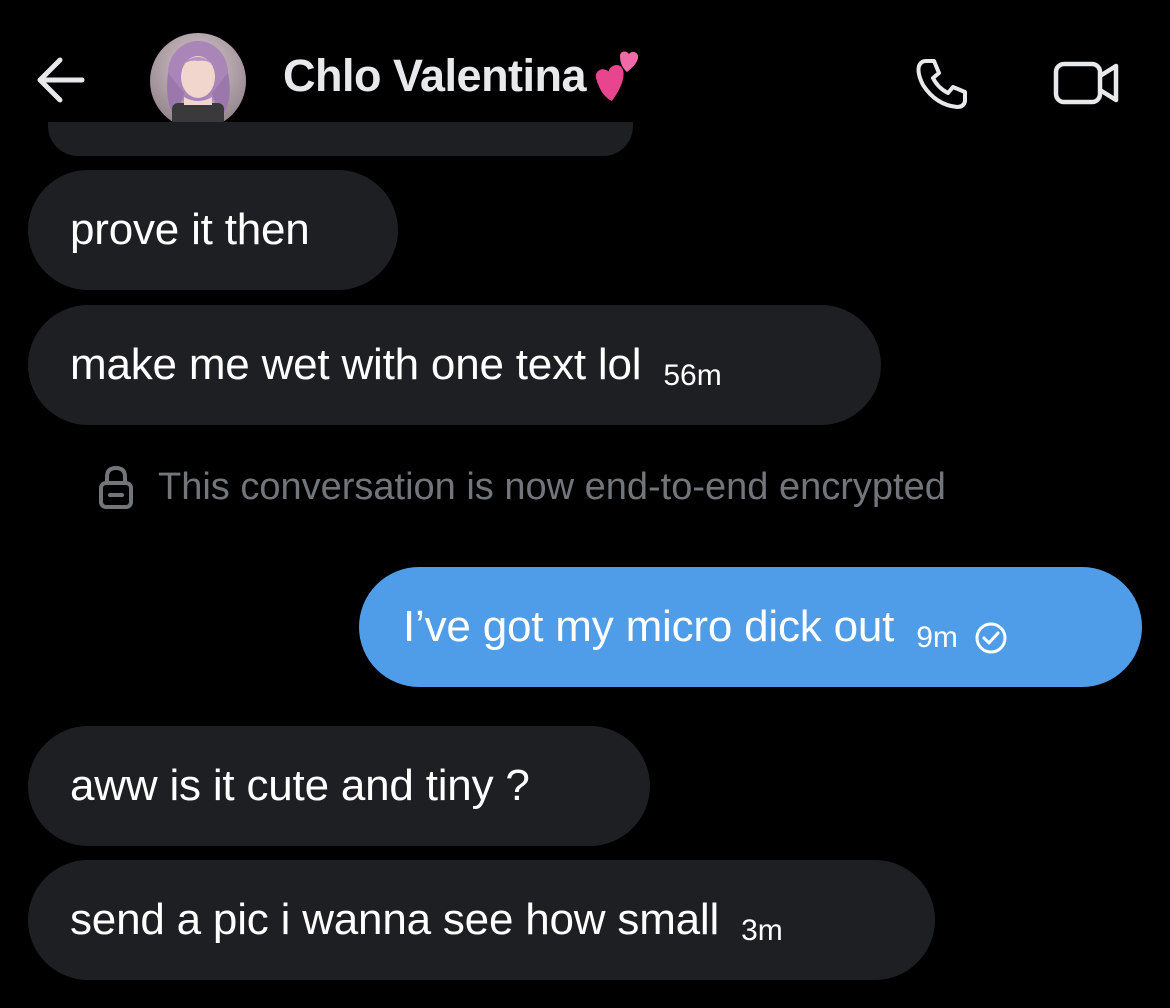 The image size is (1170, 1008). Describe the element at coordinates (435, 75) in the screenshot. I see `contact-name-text: Chlo Valentina` at that location.